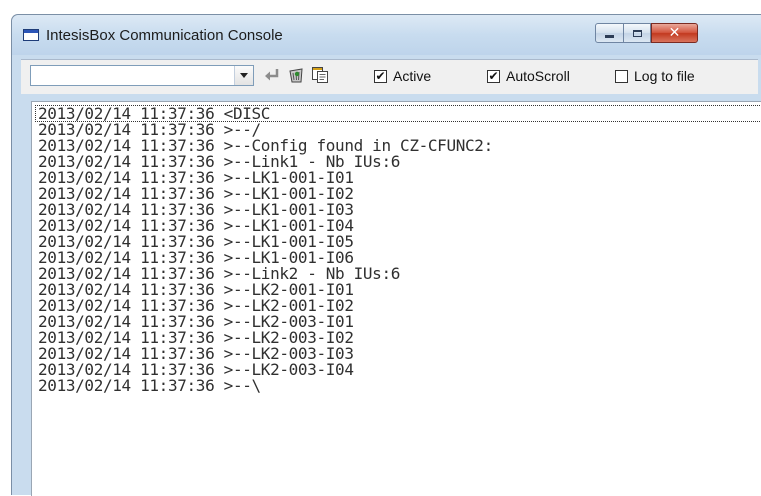 The image size is (761, 496). I want to click on log-line: 2013/02/14 11:37:36 >--\, so click(149, 385).